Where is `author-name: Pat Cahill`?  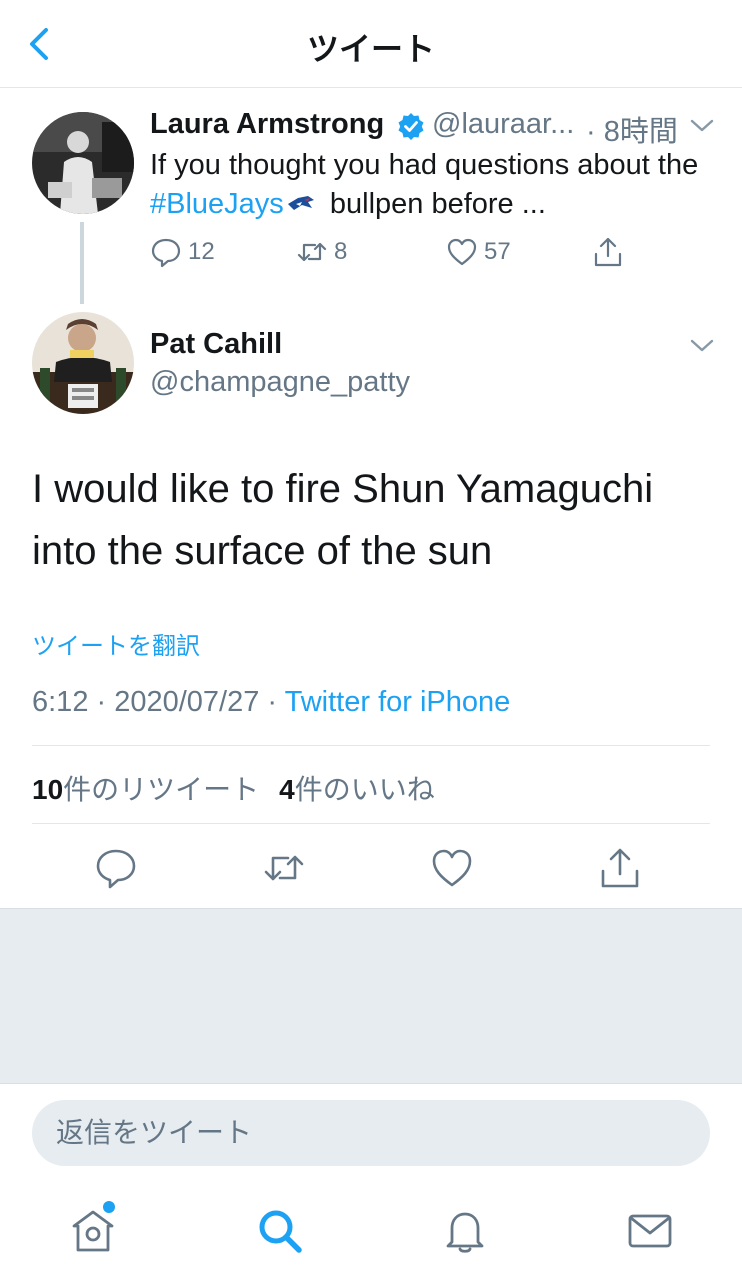 author-name: Pat Cahill is located at coordinates (216, 344).